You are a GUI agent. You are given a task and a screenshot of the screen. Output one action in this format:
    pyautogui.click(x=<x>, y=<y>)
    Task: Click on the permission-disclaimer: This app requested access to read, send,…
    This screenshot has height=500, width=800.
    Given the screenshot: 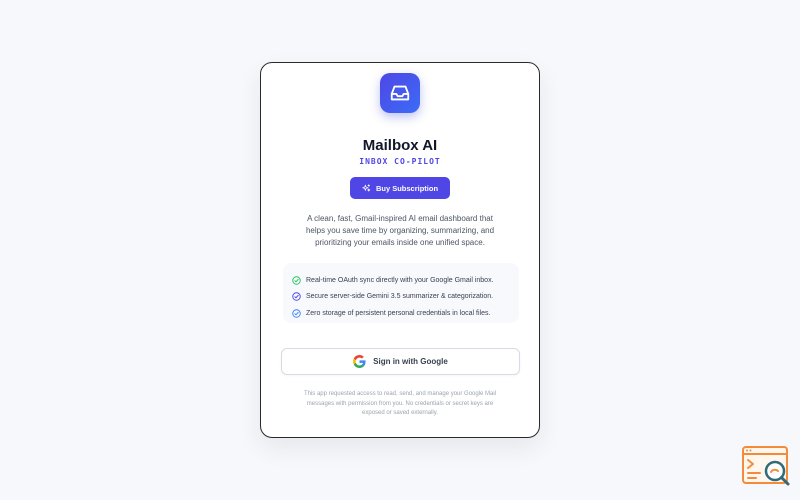 What is the action you would take?
    pyautogui.click(x=400, y=403)
    